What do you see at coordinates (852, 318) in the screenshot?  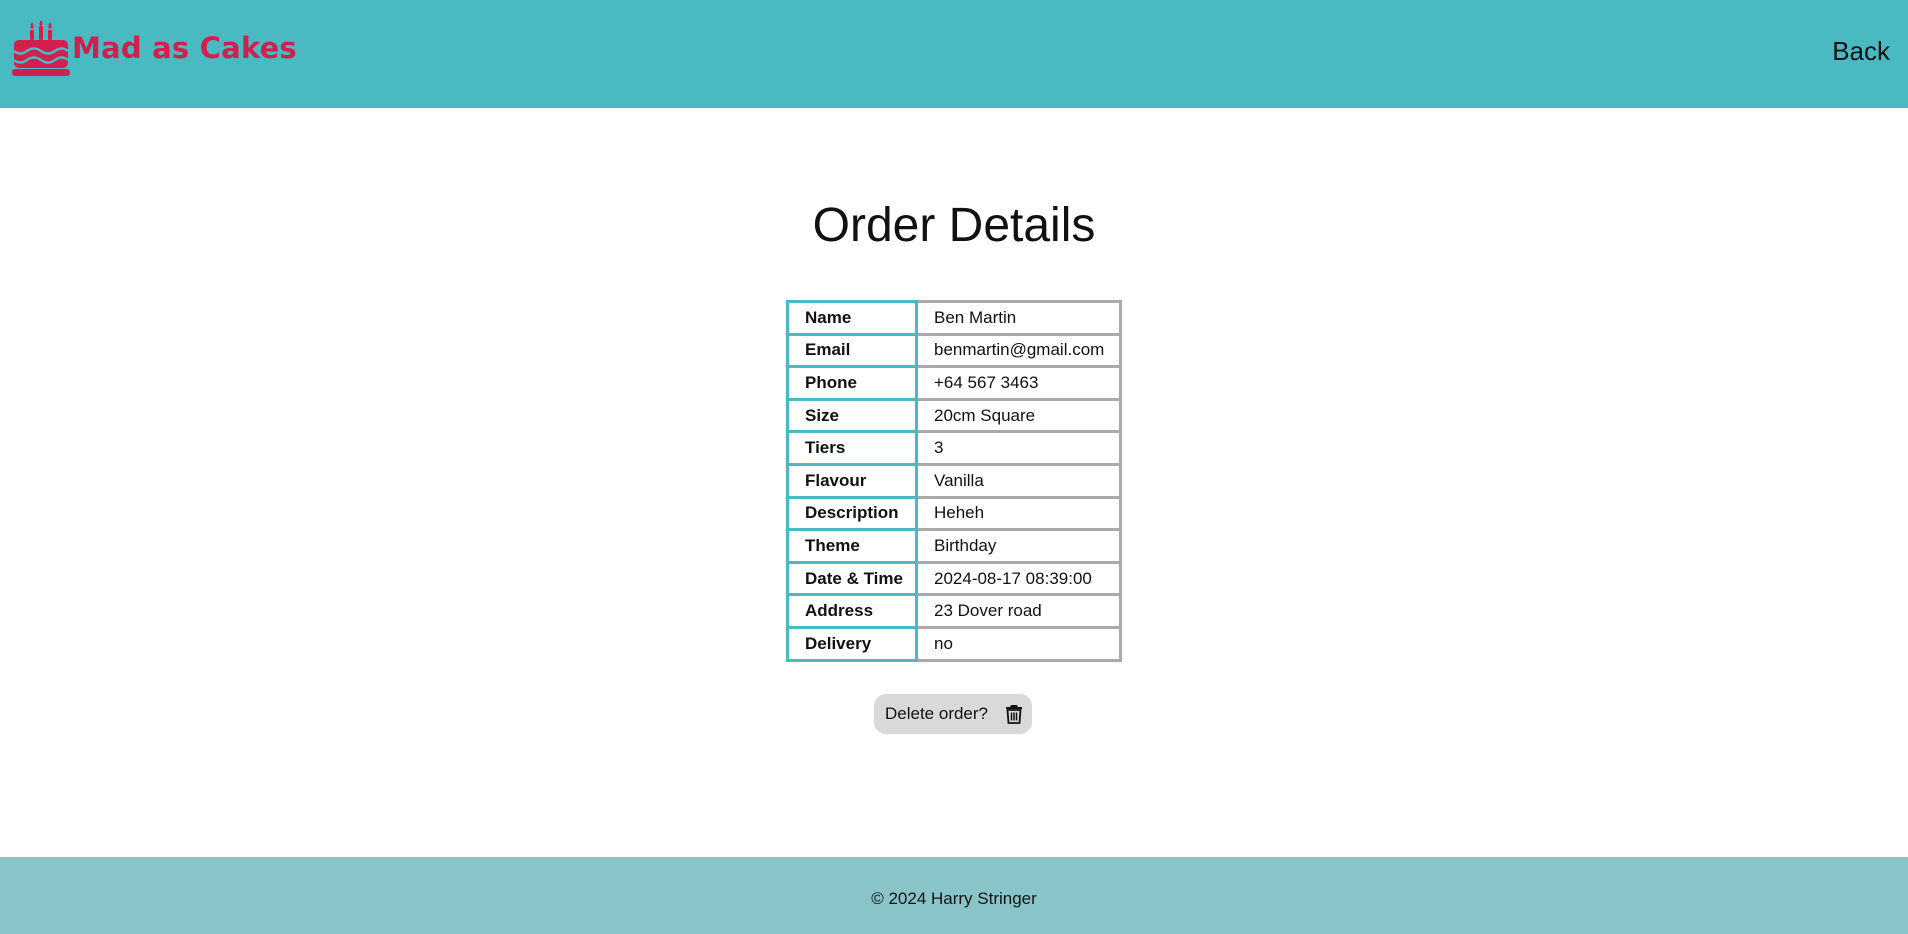 I see `row-label: Name` at bounding box center [852, 318].